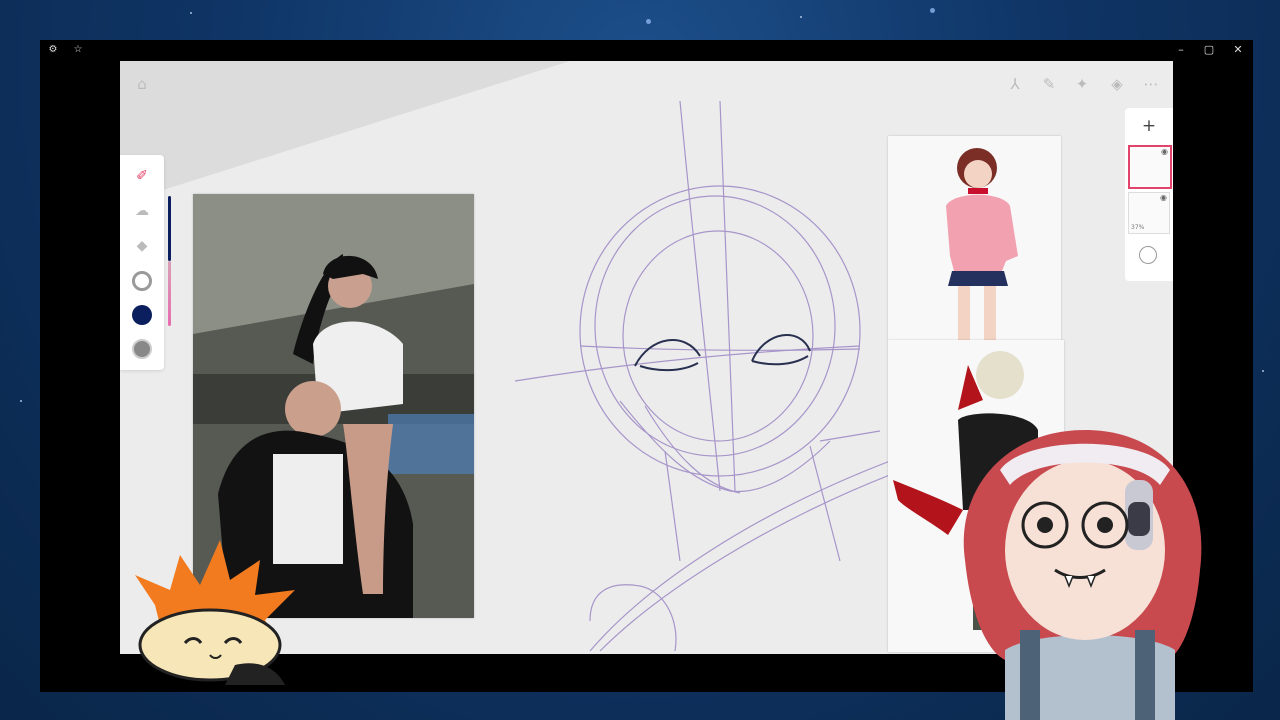 The image size is (1280, 720). Describe the element at coordinates (142, 262) in the screenshot. I see `tool-palette: ✐ ☁ ◆` at that location.